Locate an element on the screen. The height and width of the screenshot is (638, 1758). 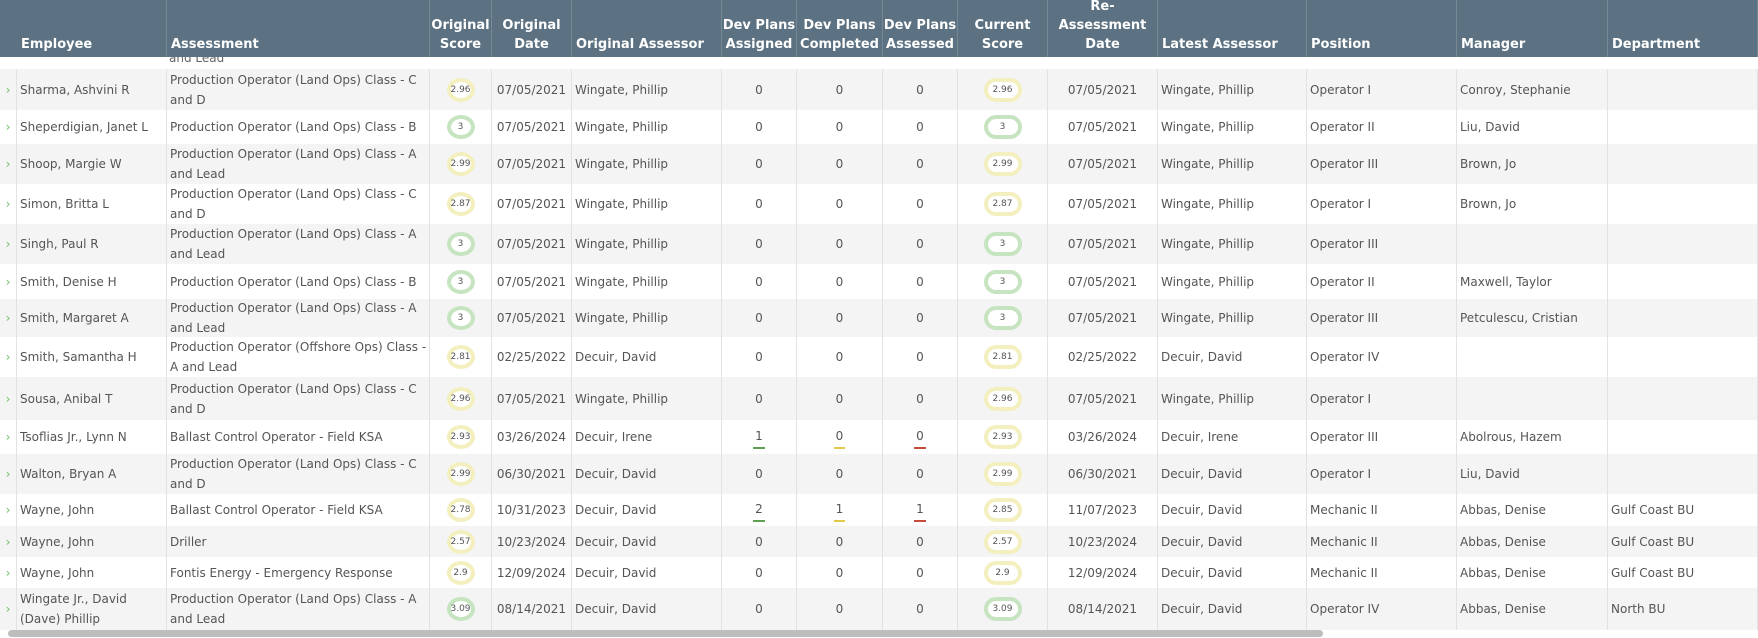
column-header-latest-date: Latest Re-Assessment Date is located at coordinates (1103, 28).